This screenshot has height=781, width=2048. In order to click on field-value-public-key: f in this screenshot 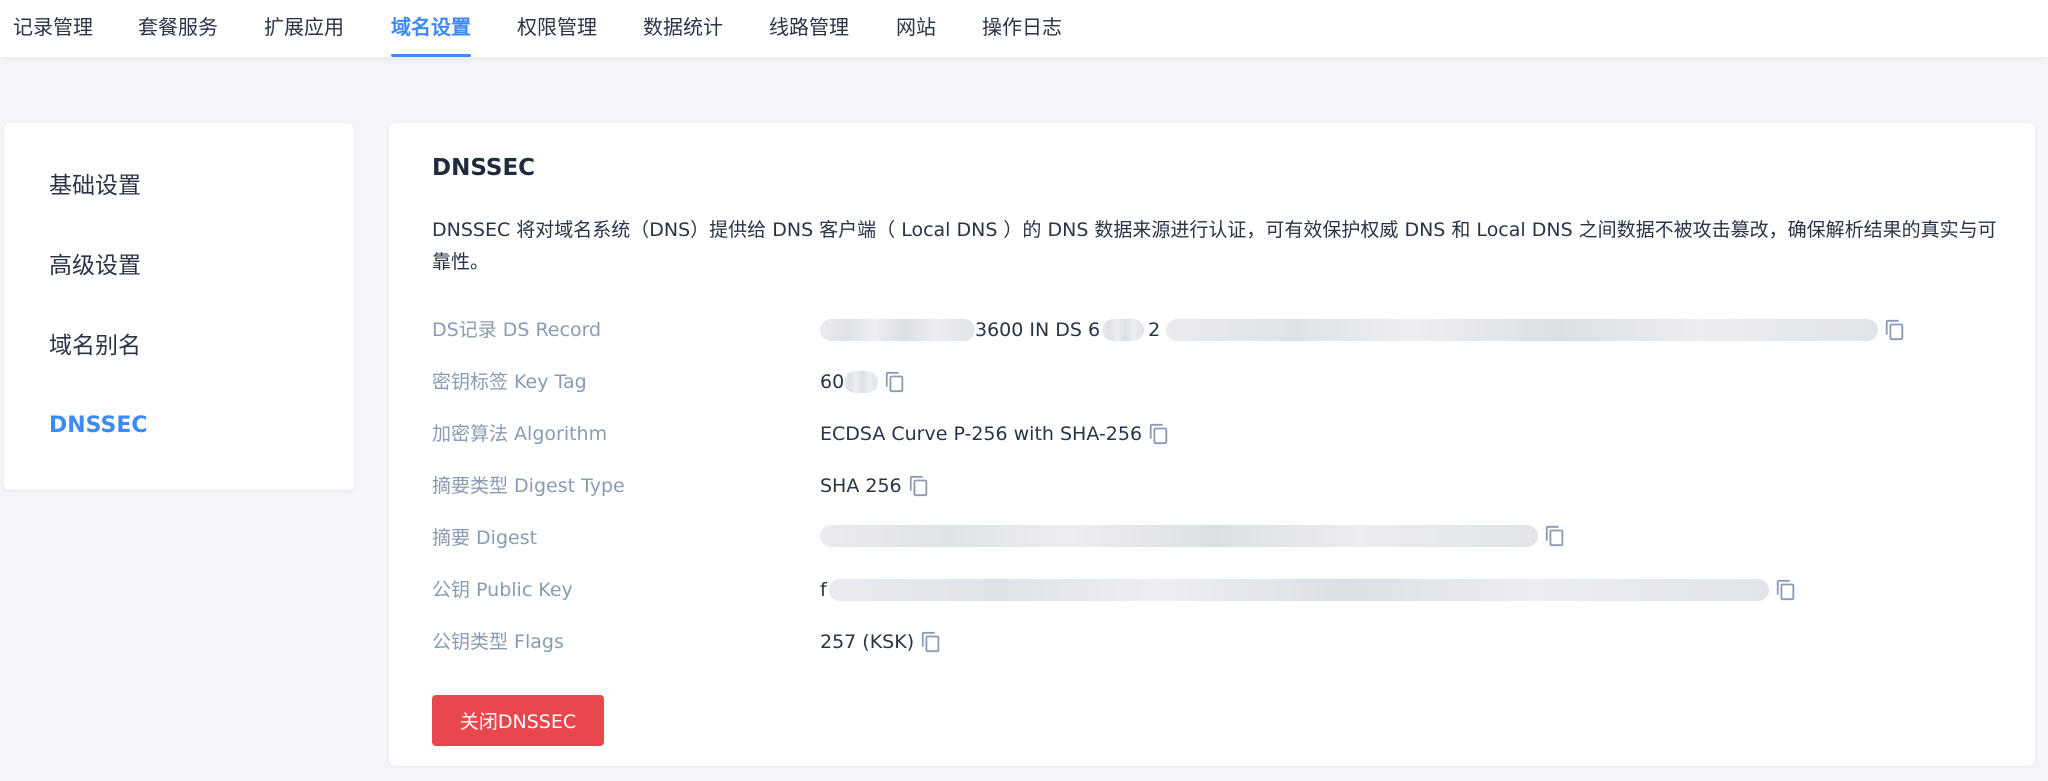, I will do `click(1308, 590)`.